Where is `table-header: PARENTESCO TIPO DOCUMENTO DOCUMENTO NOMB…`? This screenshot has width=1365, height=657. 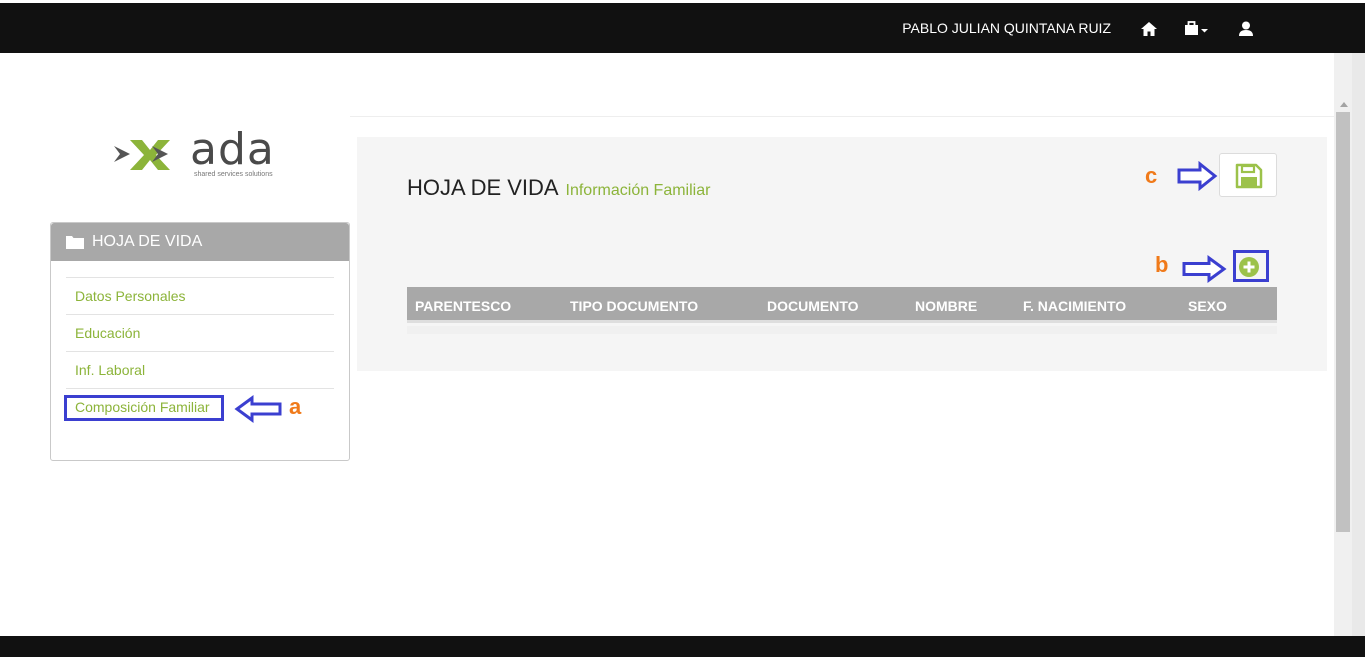
table-header: PARENTESCO TIPO DOCUMENTO DOCUMENTO NOMB… is located at coordinates (842, 305).